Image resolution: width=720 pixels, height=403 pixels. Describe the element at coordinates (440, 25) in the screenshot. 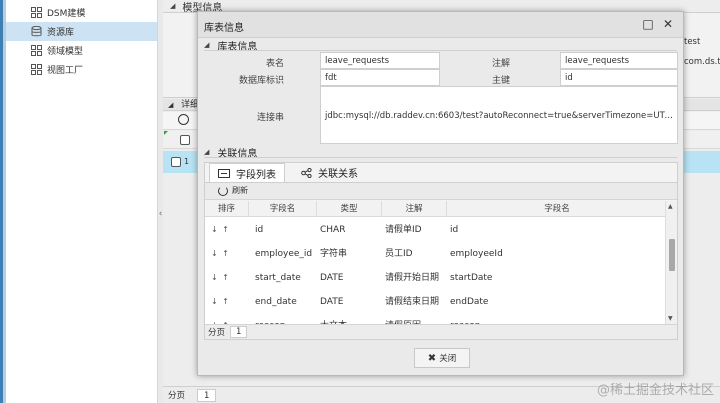

I see `dialog-title-bar: 库表信息 □ ✕` at that location.